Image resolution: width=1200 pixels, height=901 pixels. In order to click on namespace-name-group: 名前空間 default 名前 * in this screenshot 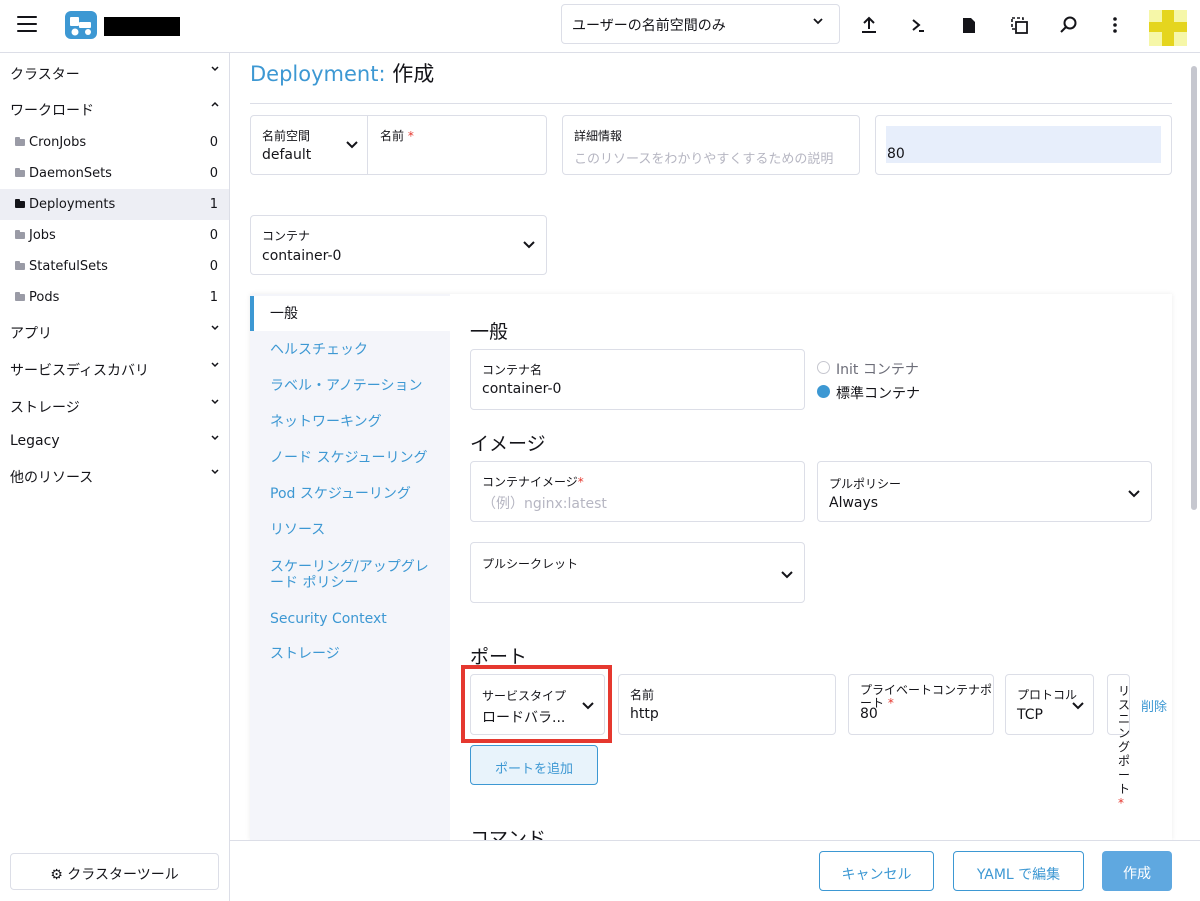, I will do `click(398, 145)`.